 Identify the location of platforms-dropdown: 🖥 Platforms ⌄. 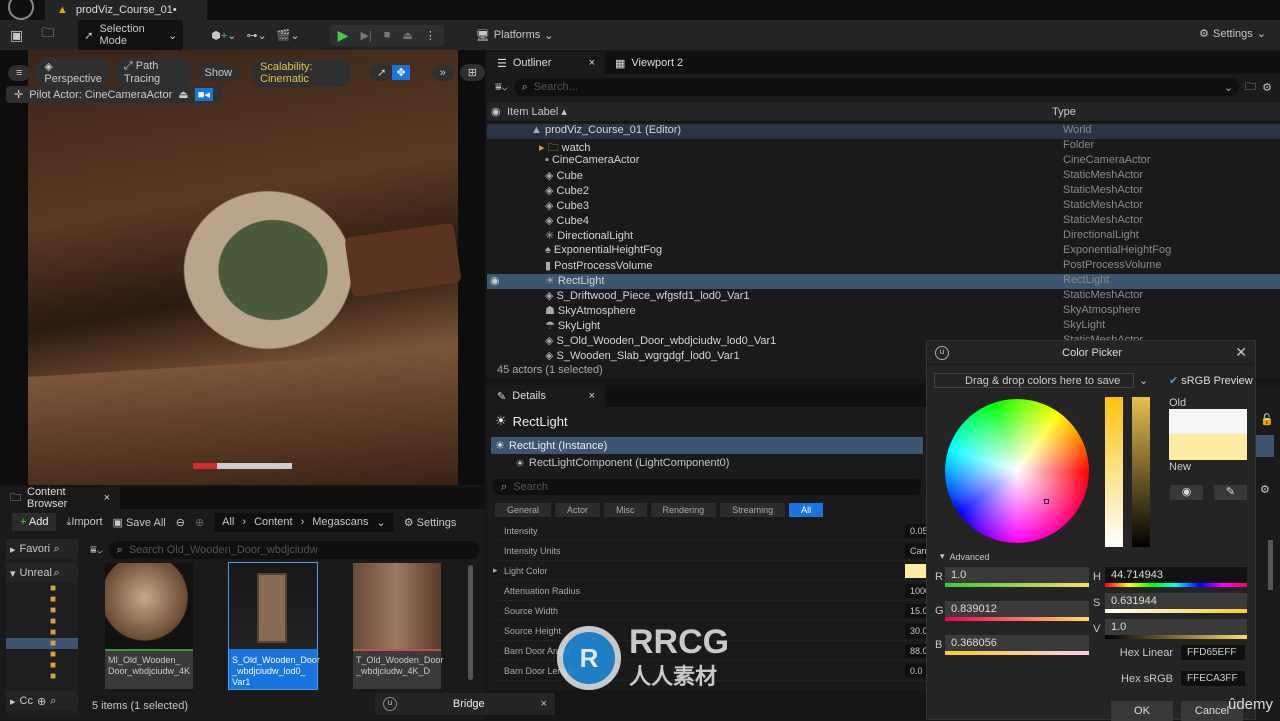
(515, 35).